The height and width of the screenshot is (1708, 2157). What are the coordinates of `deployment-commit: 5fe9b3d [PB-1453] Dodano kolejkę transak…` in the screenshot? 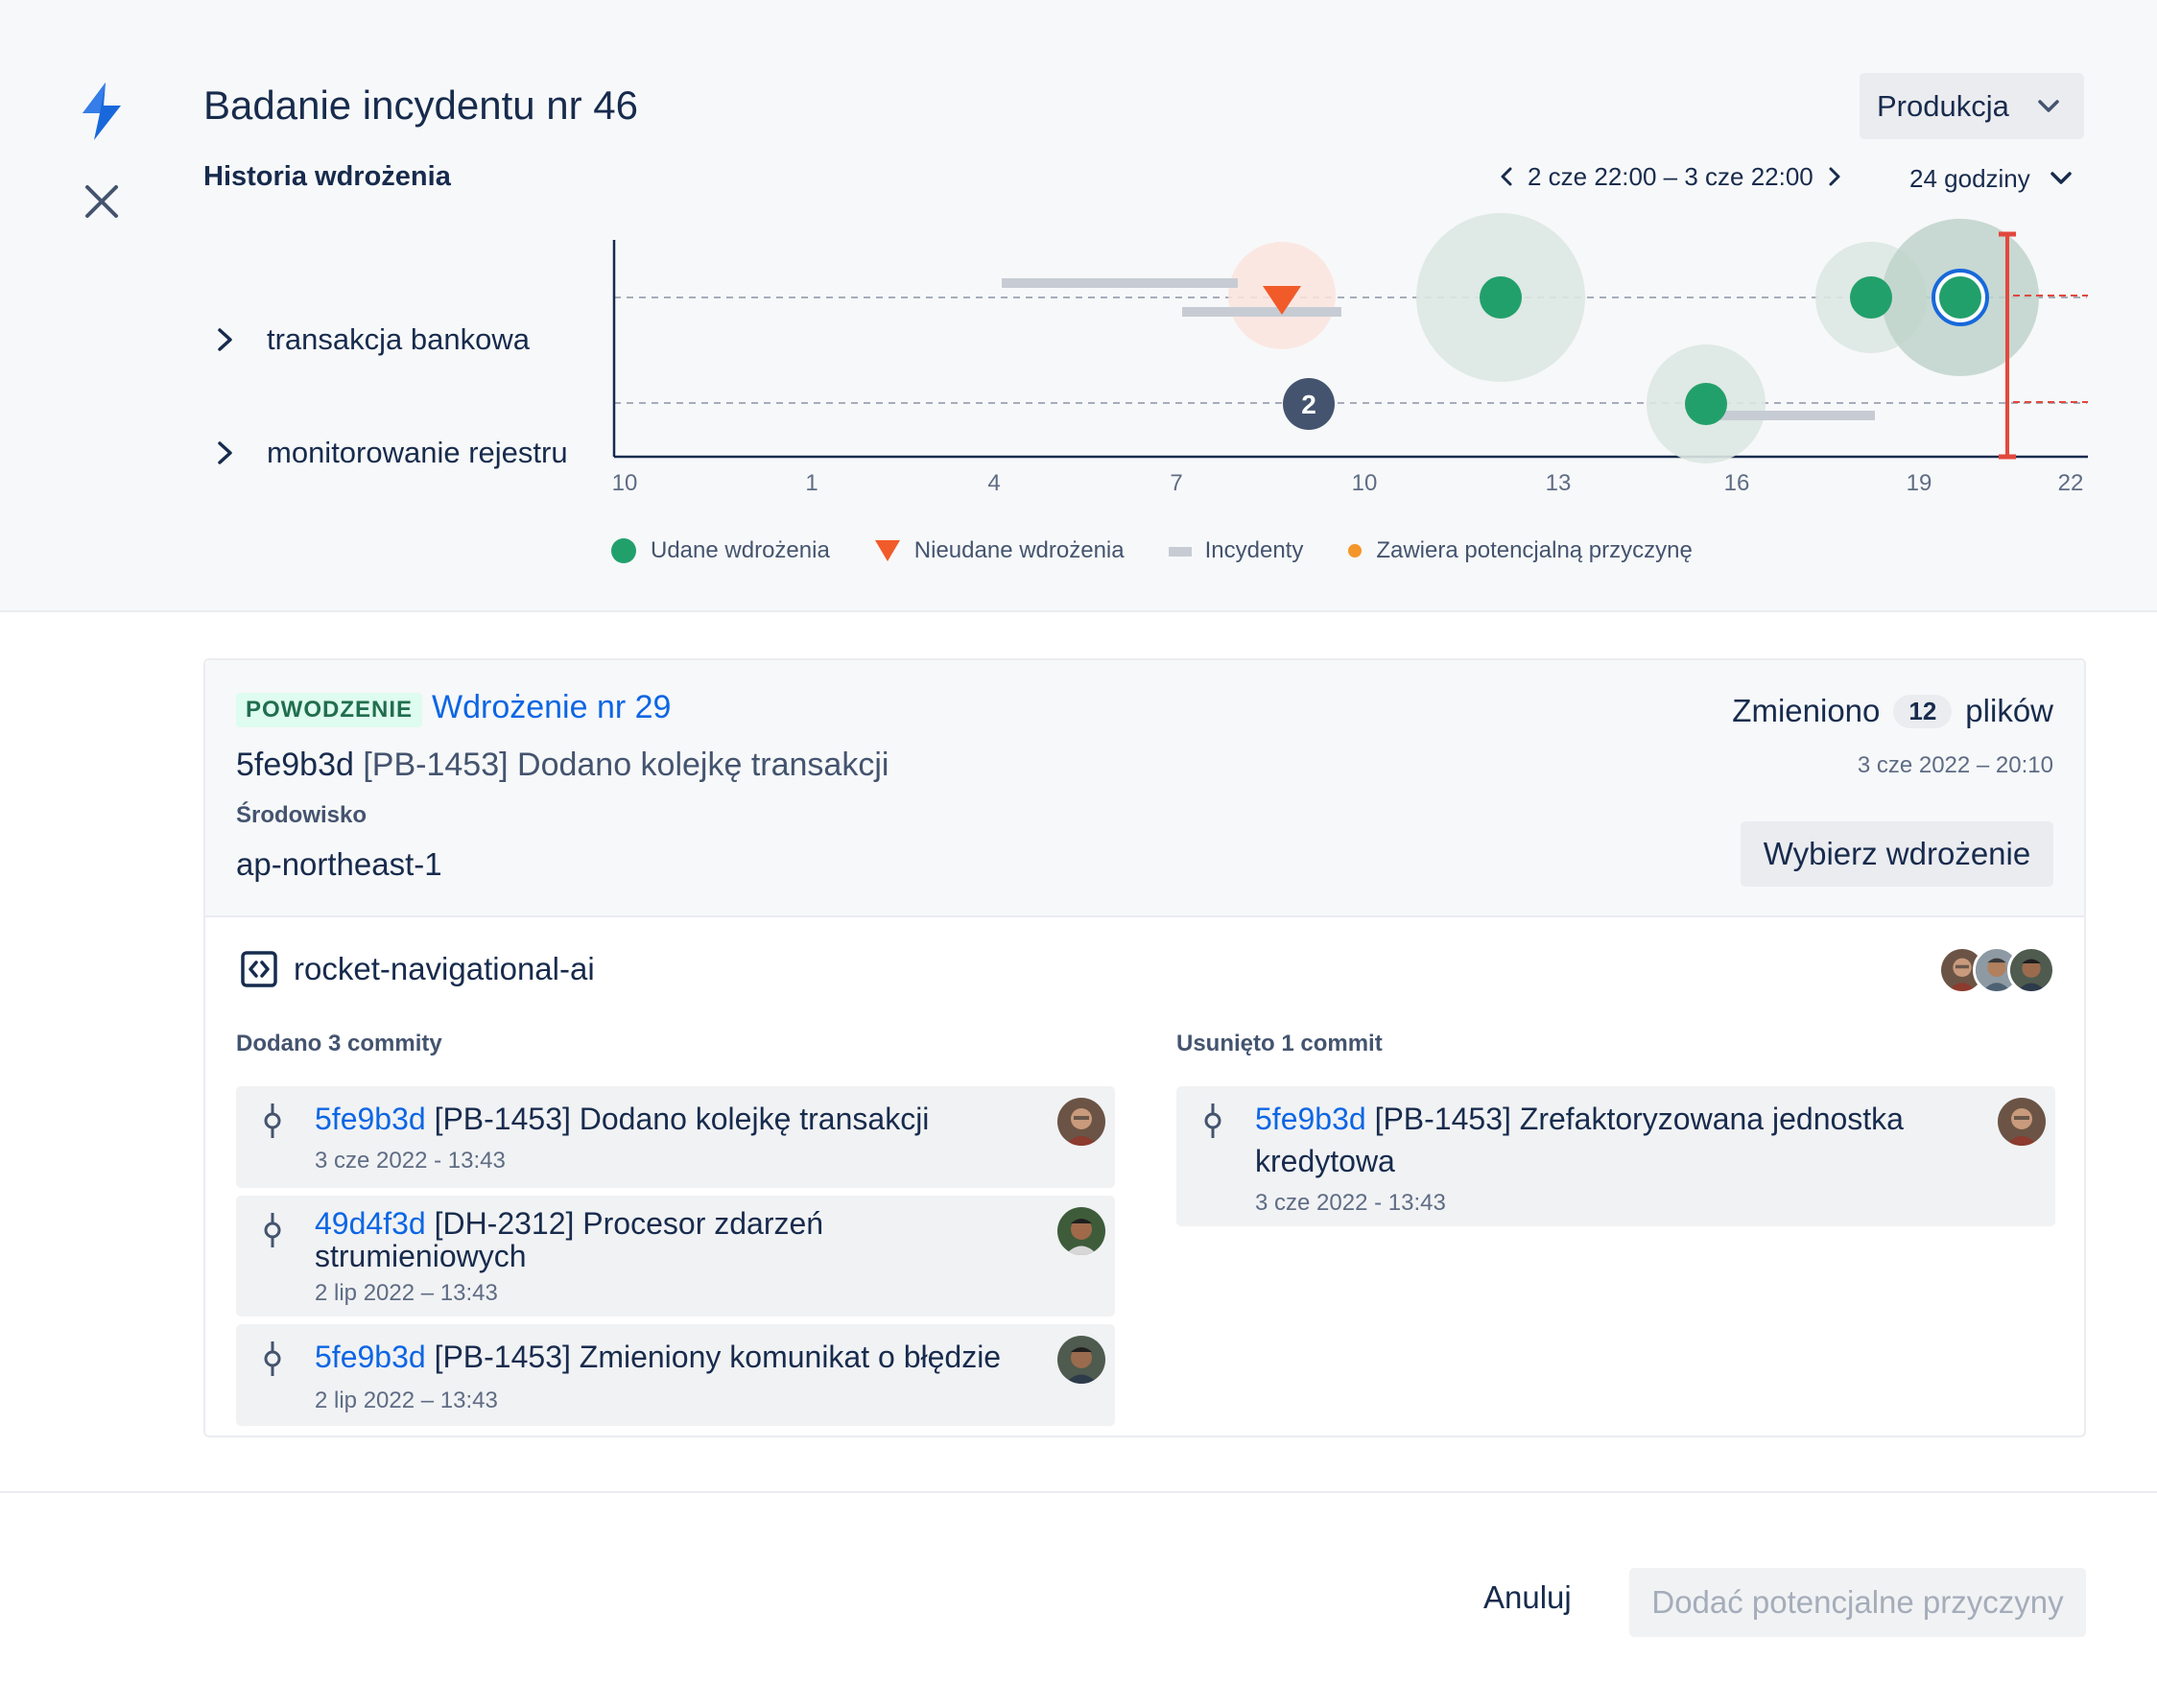 It's located at (563, 765).